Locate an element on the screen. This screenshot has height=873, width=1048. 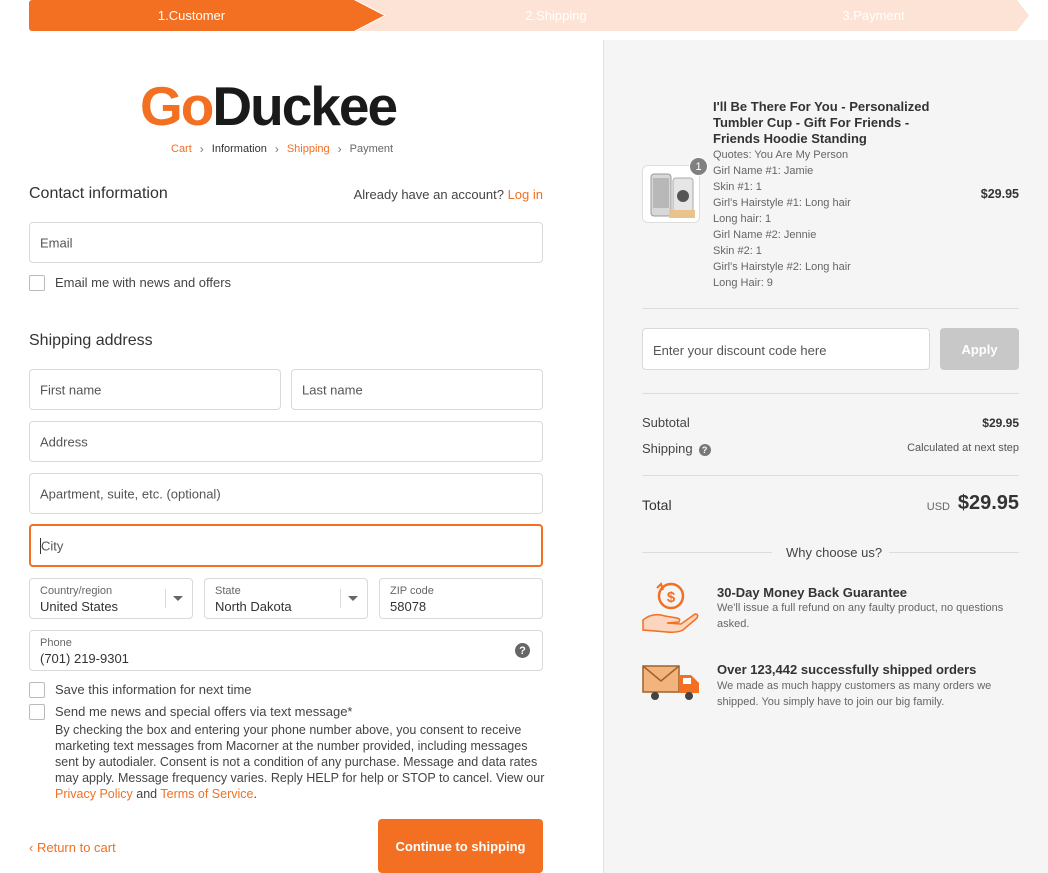
currency-code: USD is located at coordinates (938, 507).